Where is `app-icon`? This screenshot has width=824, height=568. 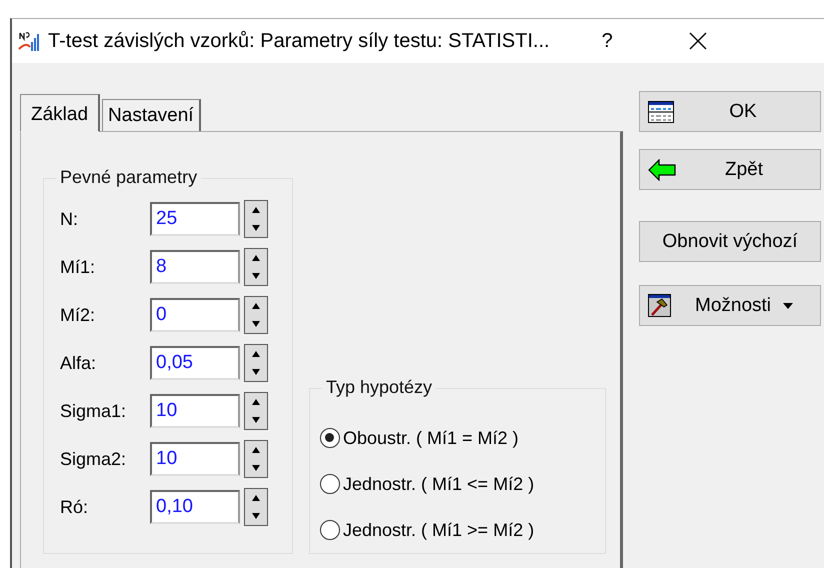 app-icon is located at coordinates (29, 41).